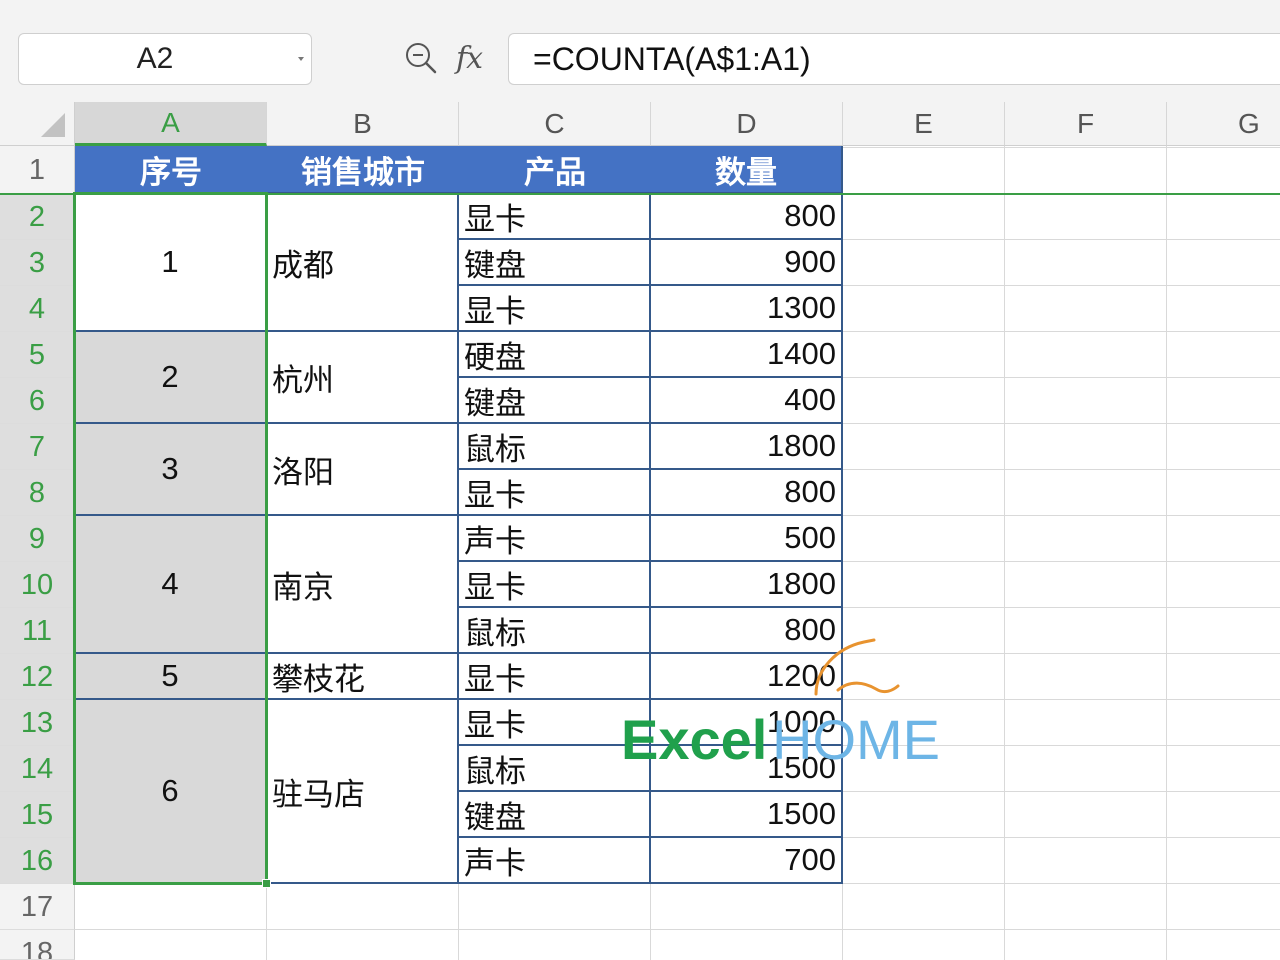 The image size is (1280, 960). Describe the element at coordinates (747, 539) in the screenshot. I see `quantity-cell: 500` at that location.